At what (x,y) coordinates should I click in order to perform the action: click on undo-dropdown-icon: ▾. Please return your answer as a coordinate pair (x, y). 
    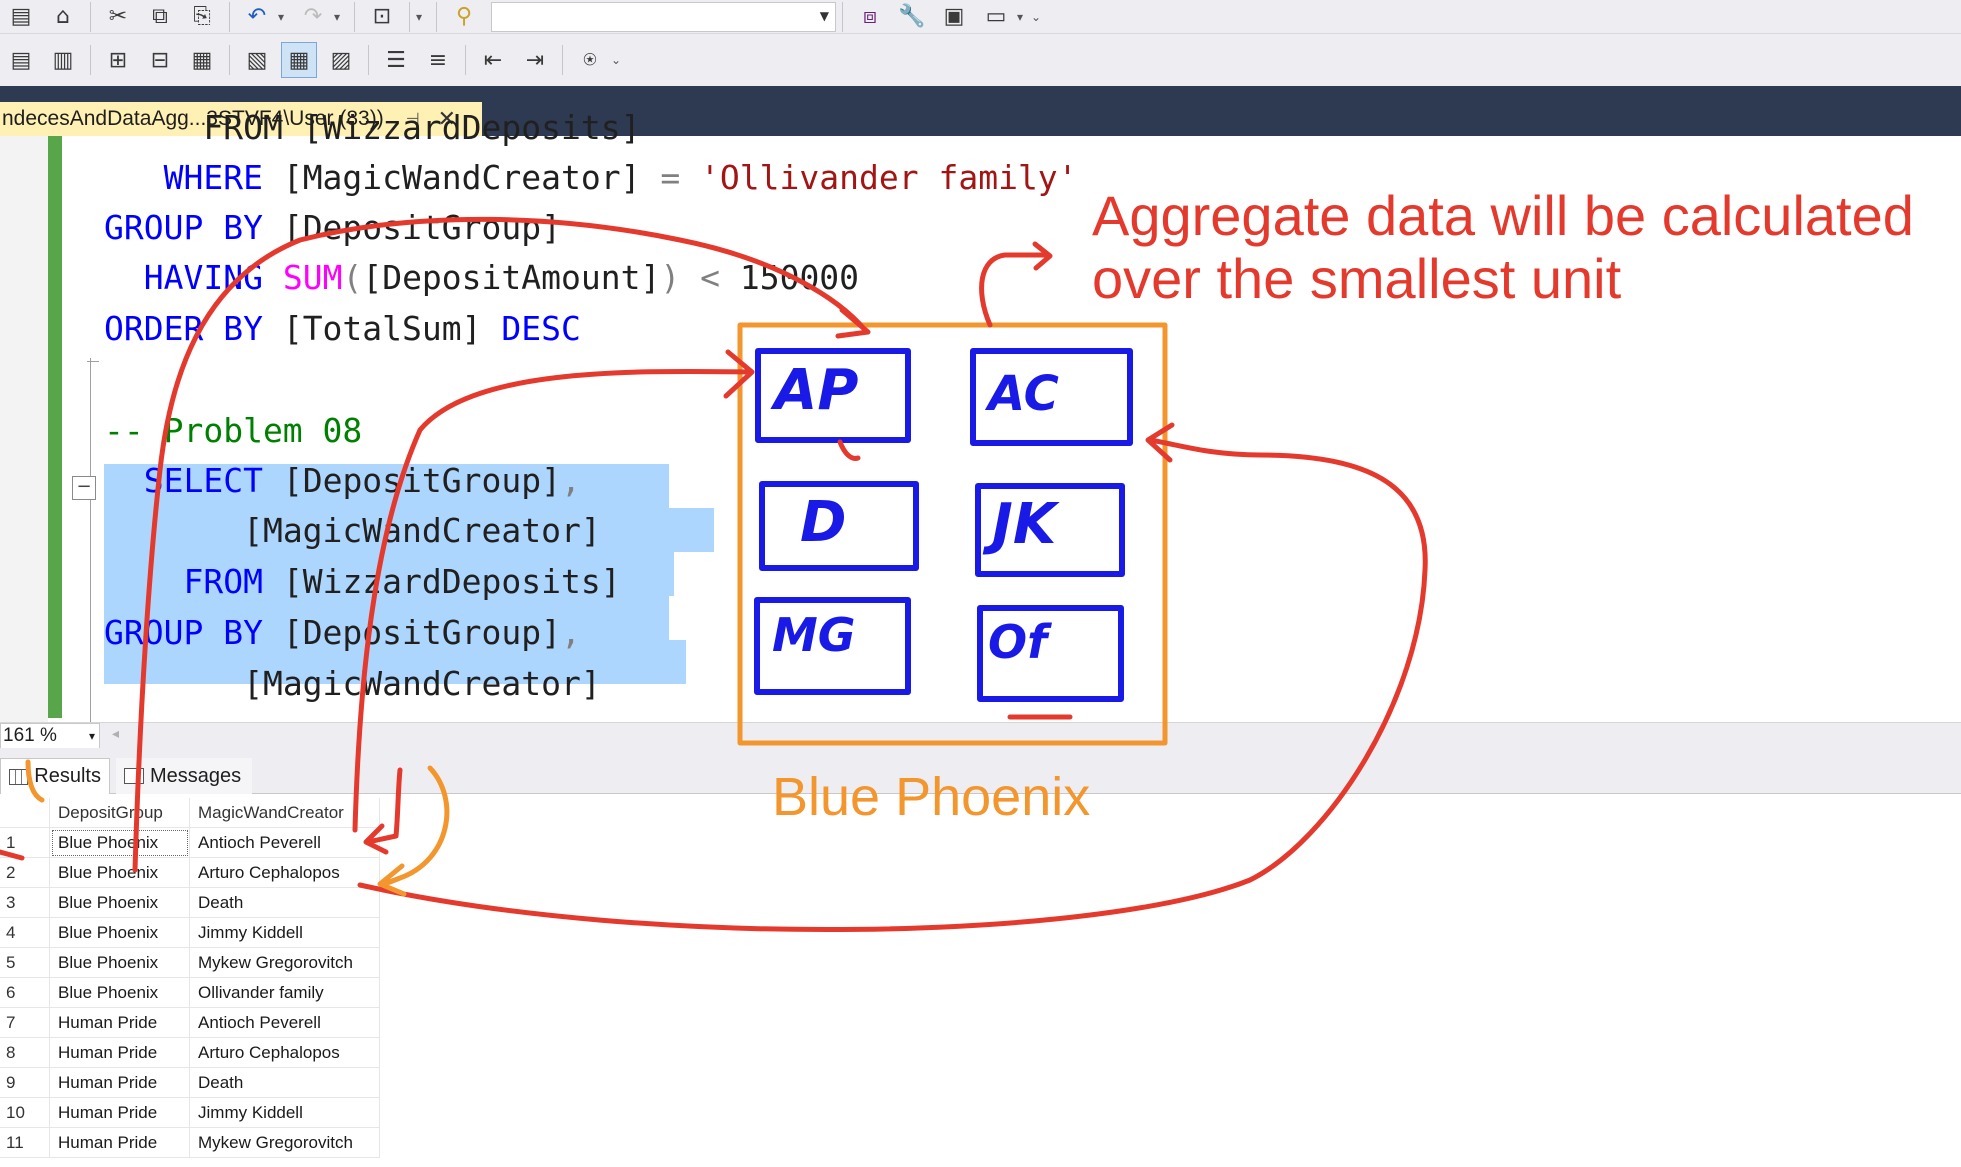
    Looking at the image, I should click on (285, 17).